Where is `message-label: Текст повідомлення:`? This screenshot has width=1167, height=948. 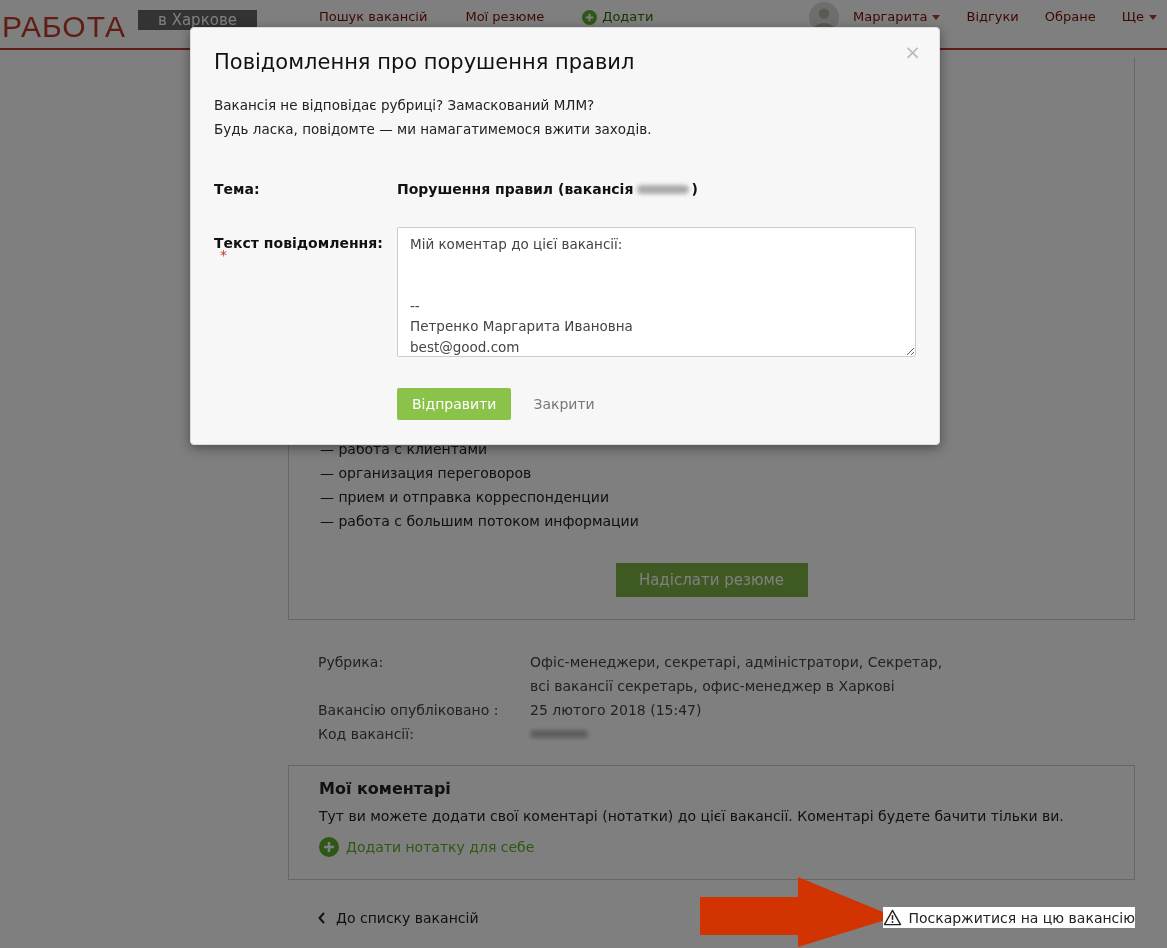 message-label: Текст повідомлення: is located at coordinates (299, 243).